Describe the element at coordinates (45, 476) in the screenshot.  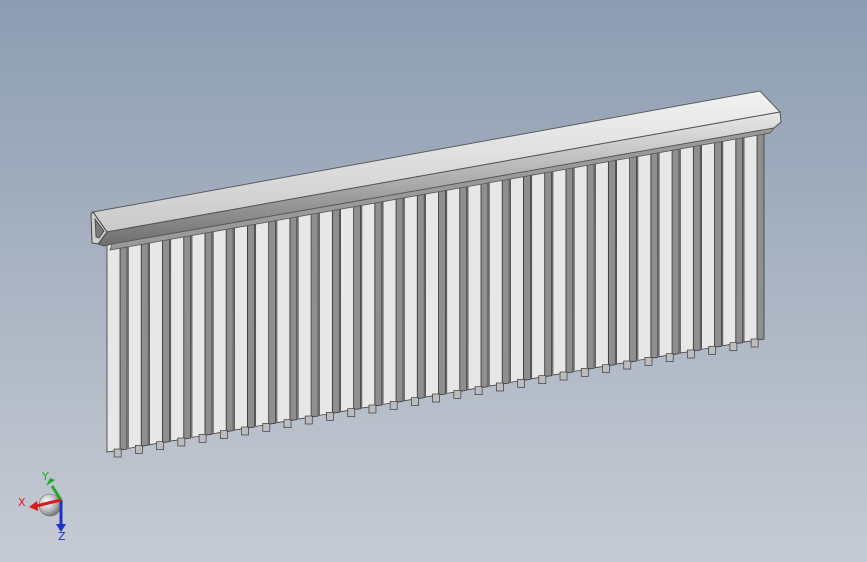
I see `y-axis-label: Y` at that location.